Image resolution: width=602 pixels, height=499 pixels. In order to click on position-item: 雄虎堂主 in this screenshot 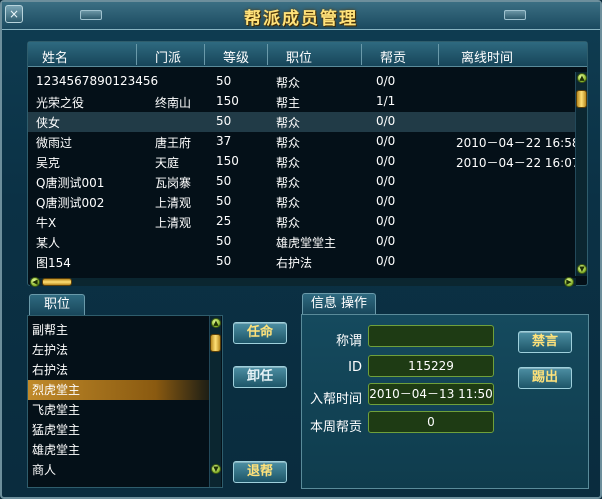, I will do `click(119, 450)`.